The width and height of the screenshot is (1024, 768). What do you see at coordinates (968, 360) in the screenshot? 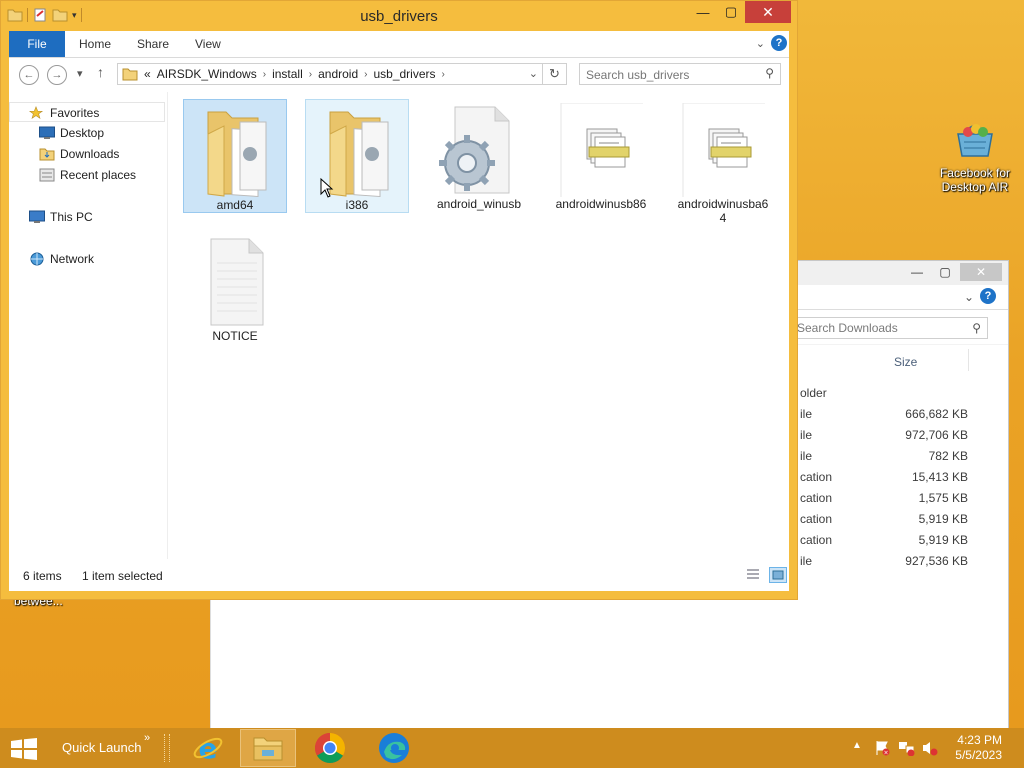
I see `column-divider` at bounding box center [968, 360].